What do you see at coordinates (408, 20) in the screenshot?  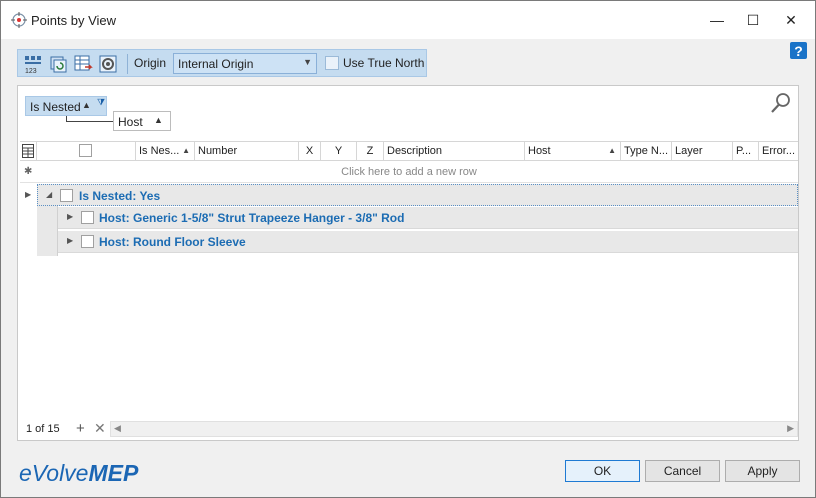 I see `title-bar: Points by View — ☐ ✕` at bounding box center [408, 20].